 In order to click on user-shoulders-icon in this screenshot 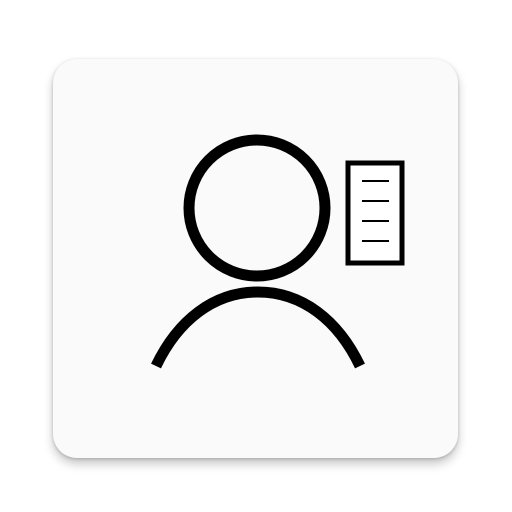, I will do `click(258, 327)`.